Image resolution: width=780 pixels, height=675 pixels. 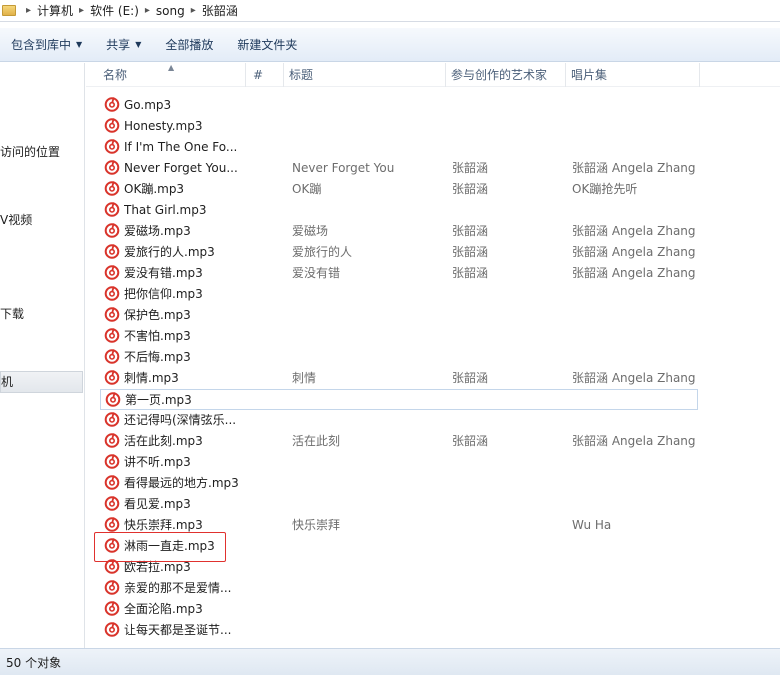 What do you see at coordinates (181, 483) in the screenshot?
I see `file-name: 看得最远的地方.mp3` at bounding box center [181, 483].